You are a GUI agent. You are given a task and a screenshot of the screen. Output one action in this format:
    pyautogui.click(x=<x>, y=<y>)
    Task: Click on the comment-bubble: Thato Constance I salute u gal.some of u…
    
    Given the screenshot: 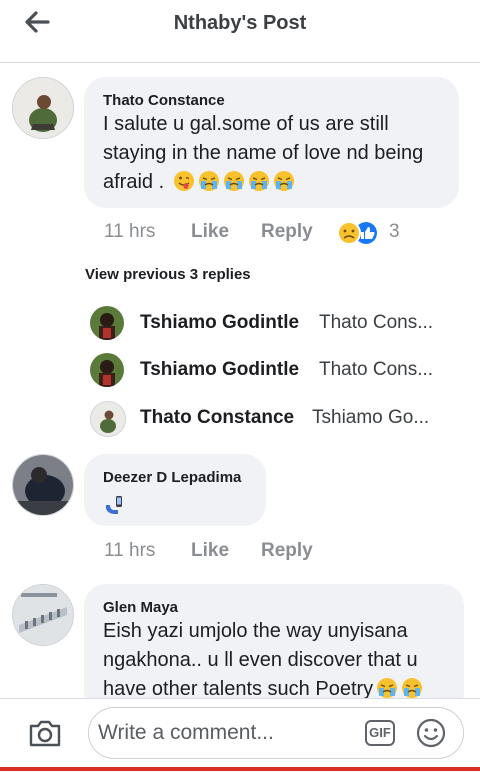 What is the action you would take?
    pyautogui.click(x=271, y=142)
    